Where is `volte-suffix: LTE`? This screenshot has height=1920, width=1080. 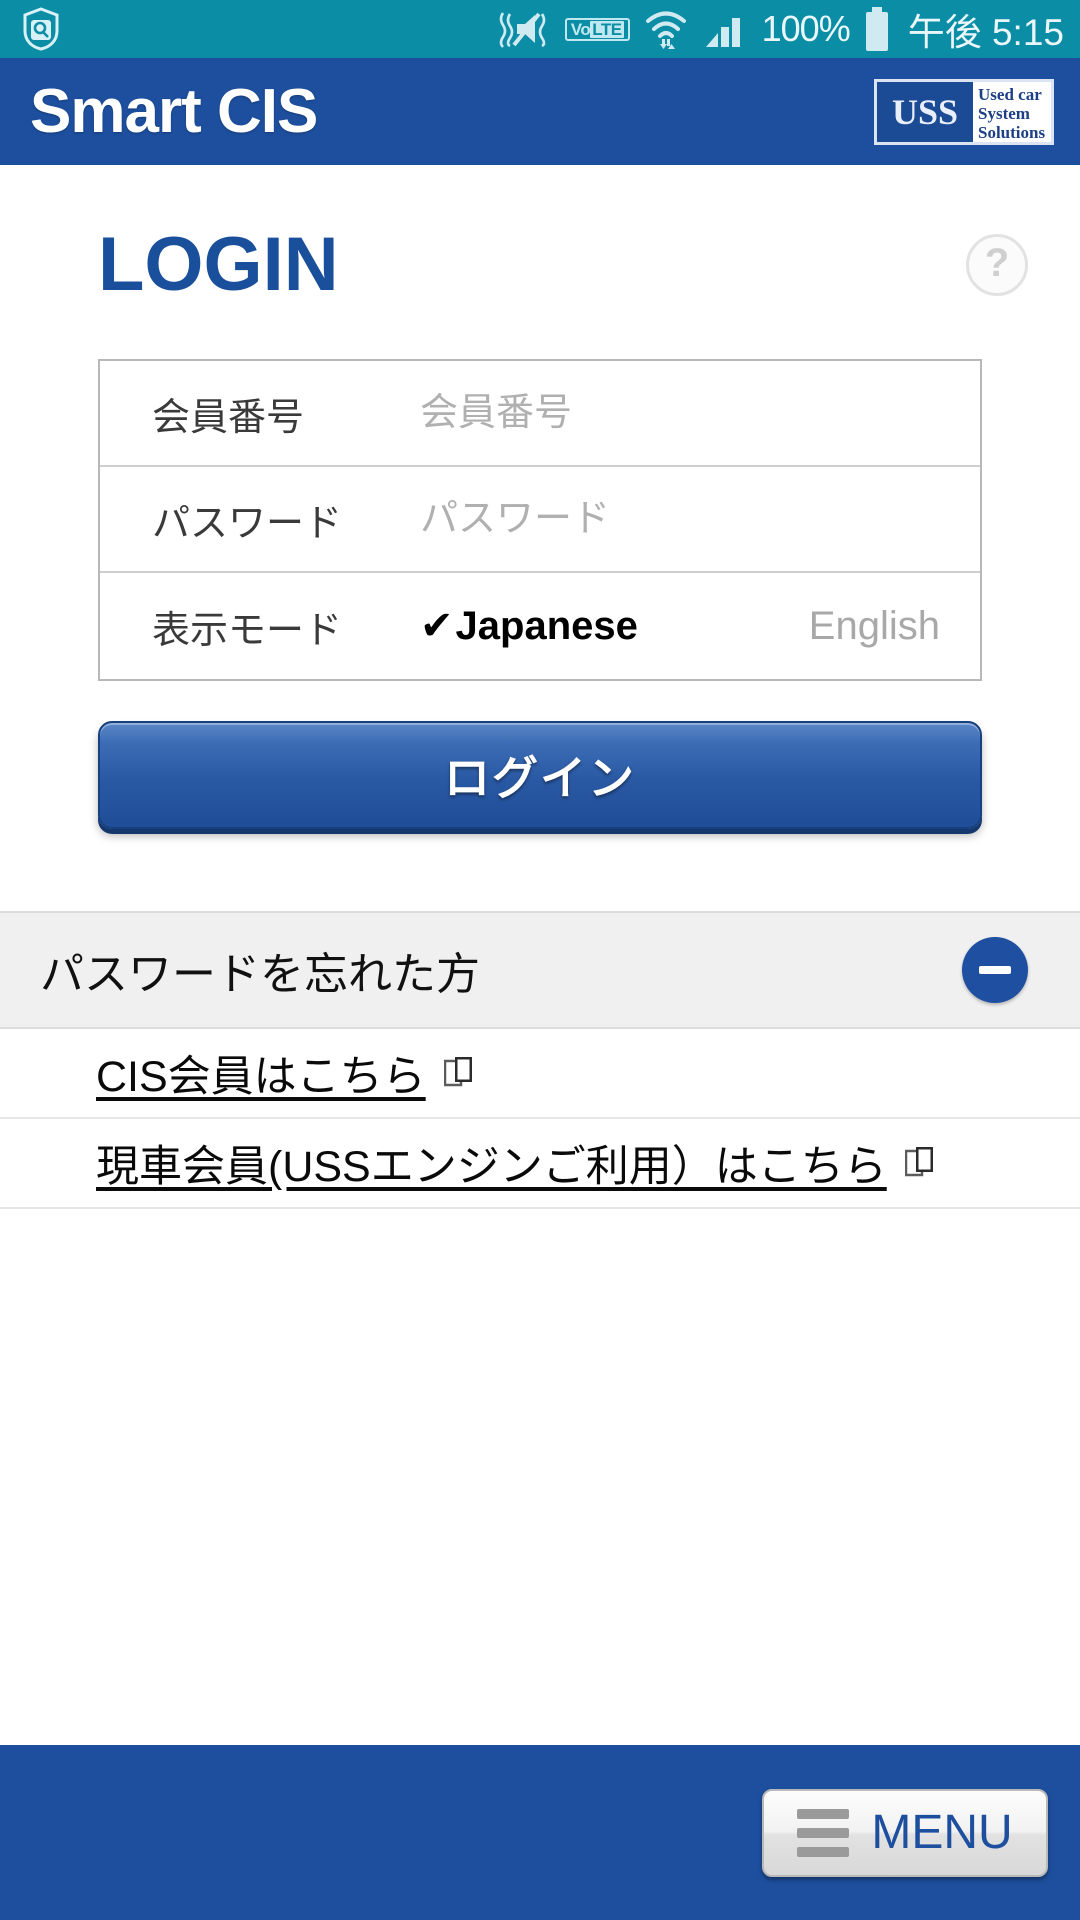 volte-suffix: LTE is located at coordinates (607, 29).